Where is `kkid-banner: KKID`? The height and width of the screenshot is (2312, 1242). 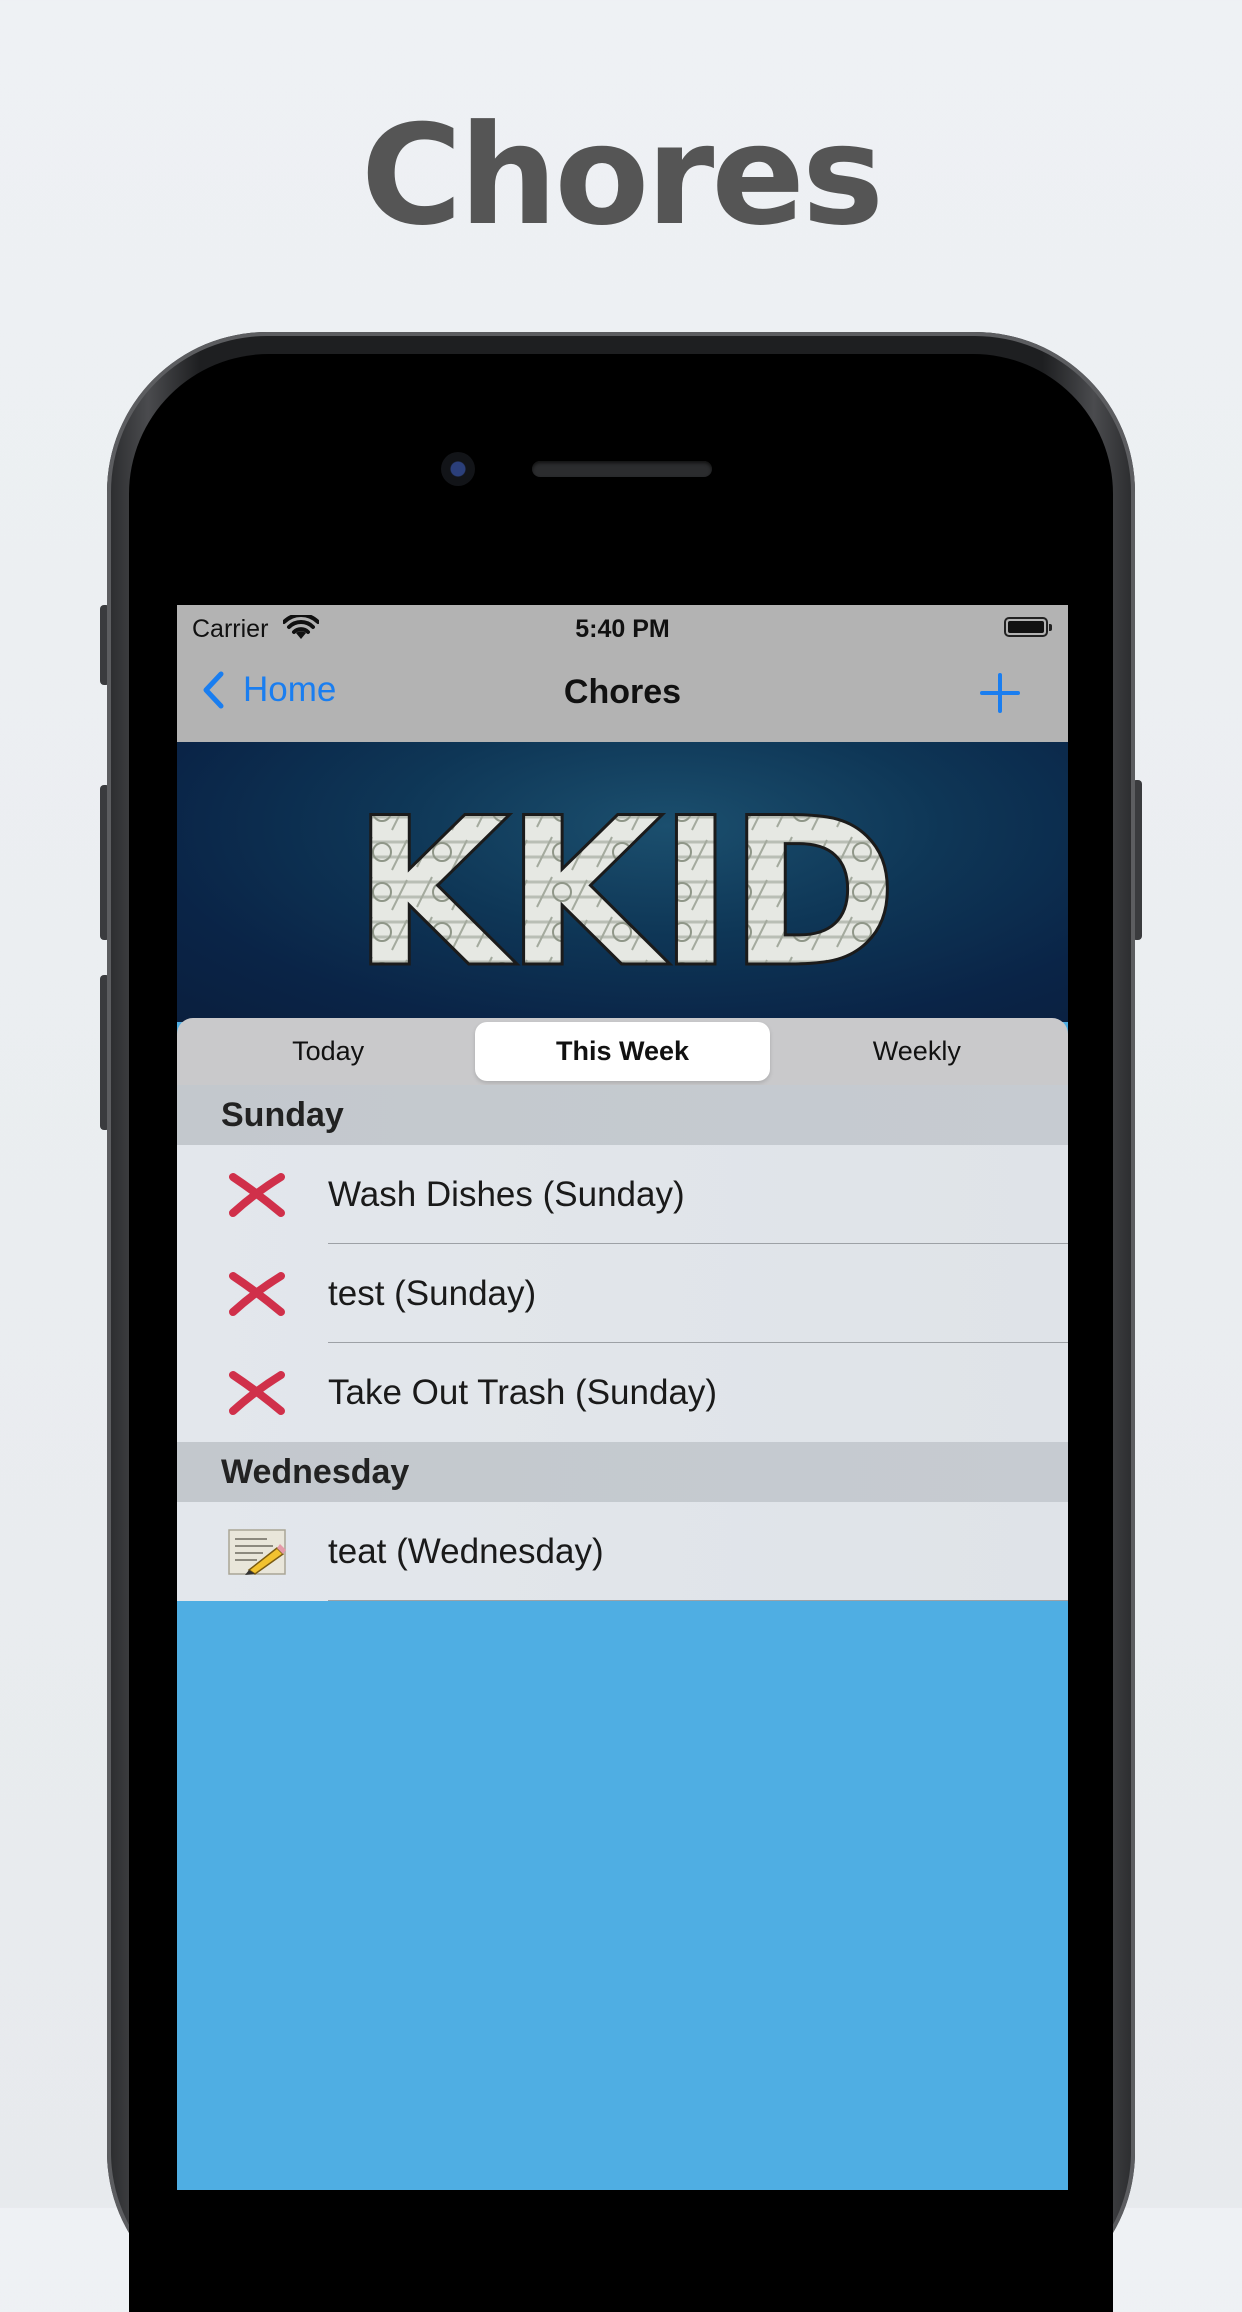 kkid-banner: KKID is located at coordinates (622, 882).